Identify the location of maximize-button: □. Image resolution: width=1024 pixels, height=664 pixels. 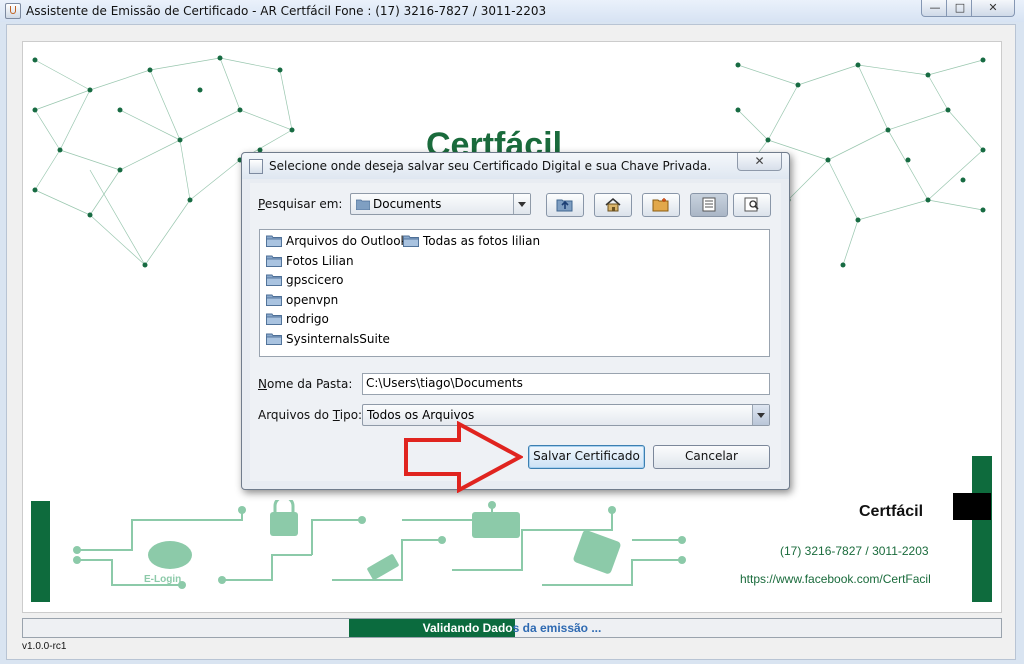
(960, 8).